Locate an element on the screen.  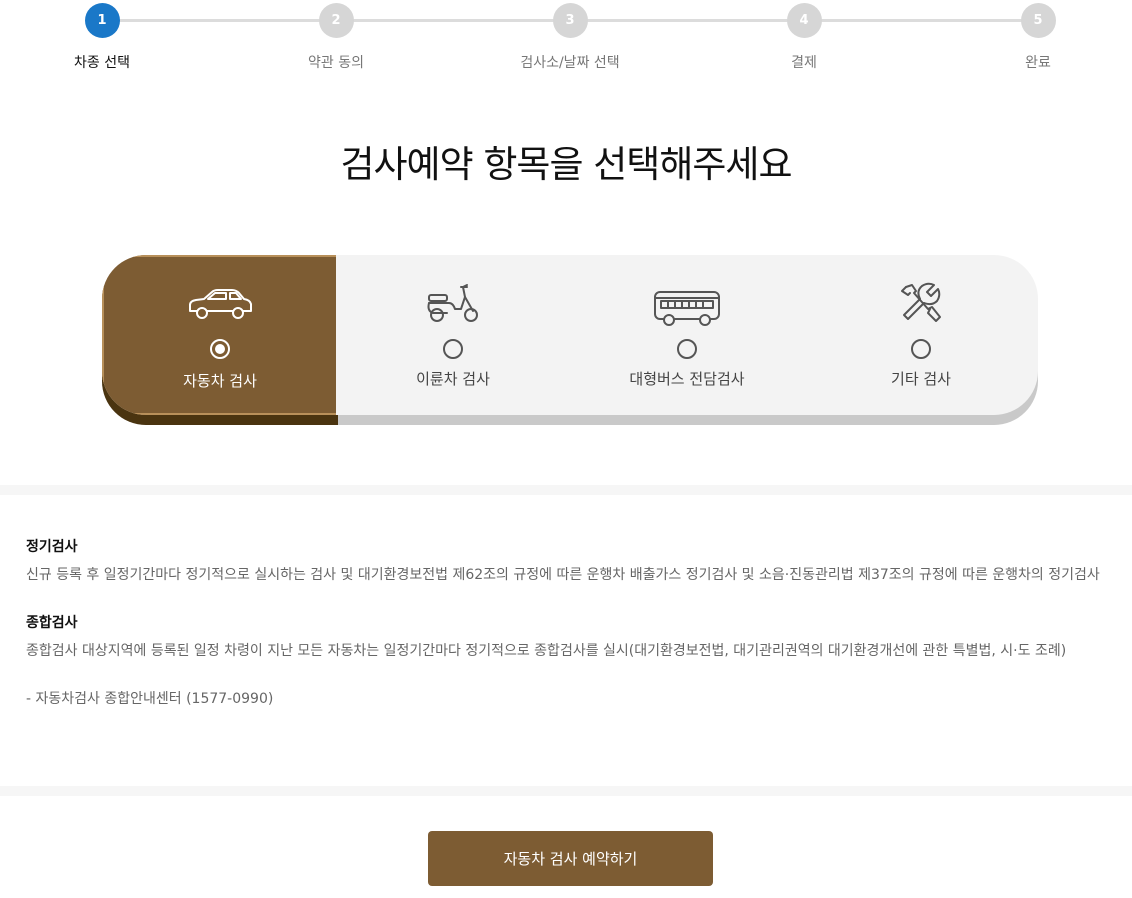
reserve-button: 자동차 검사 예약하기 is located at coordinates (570, 858).